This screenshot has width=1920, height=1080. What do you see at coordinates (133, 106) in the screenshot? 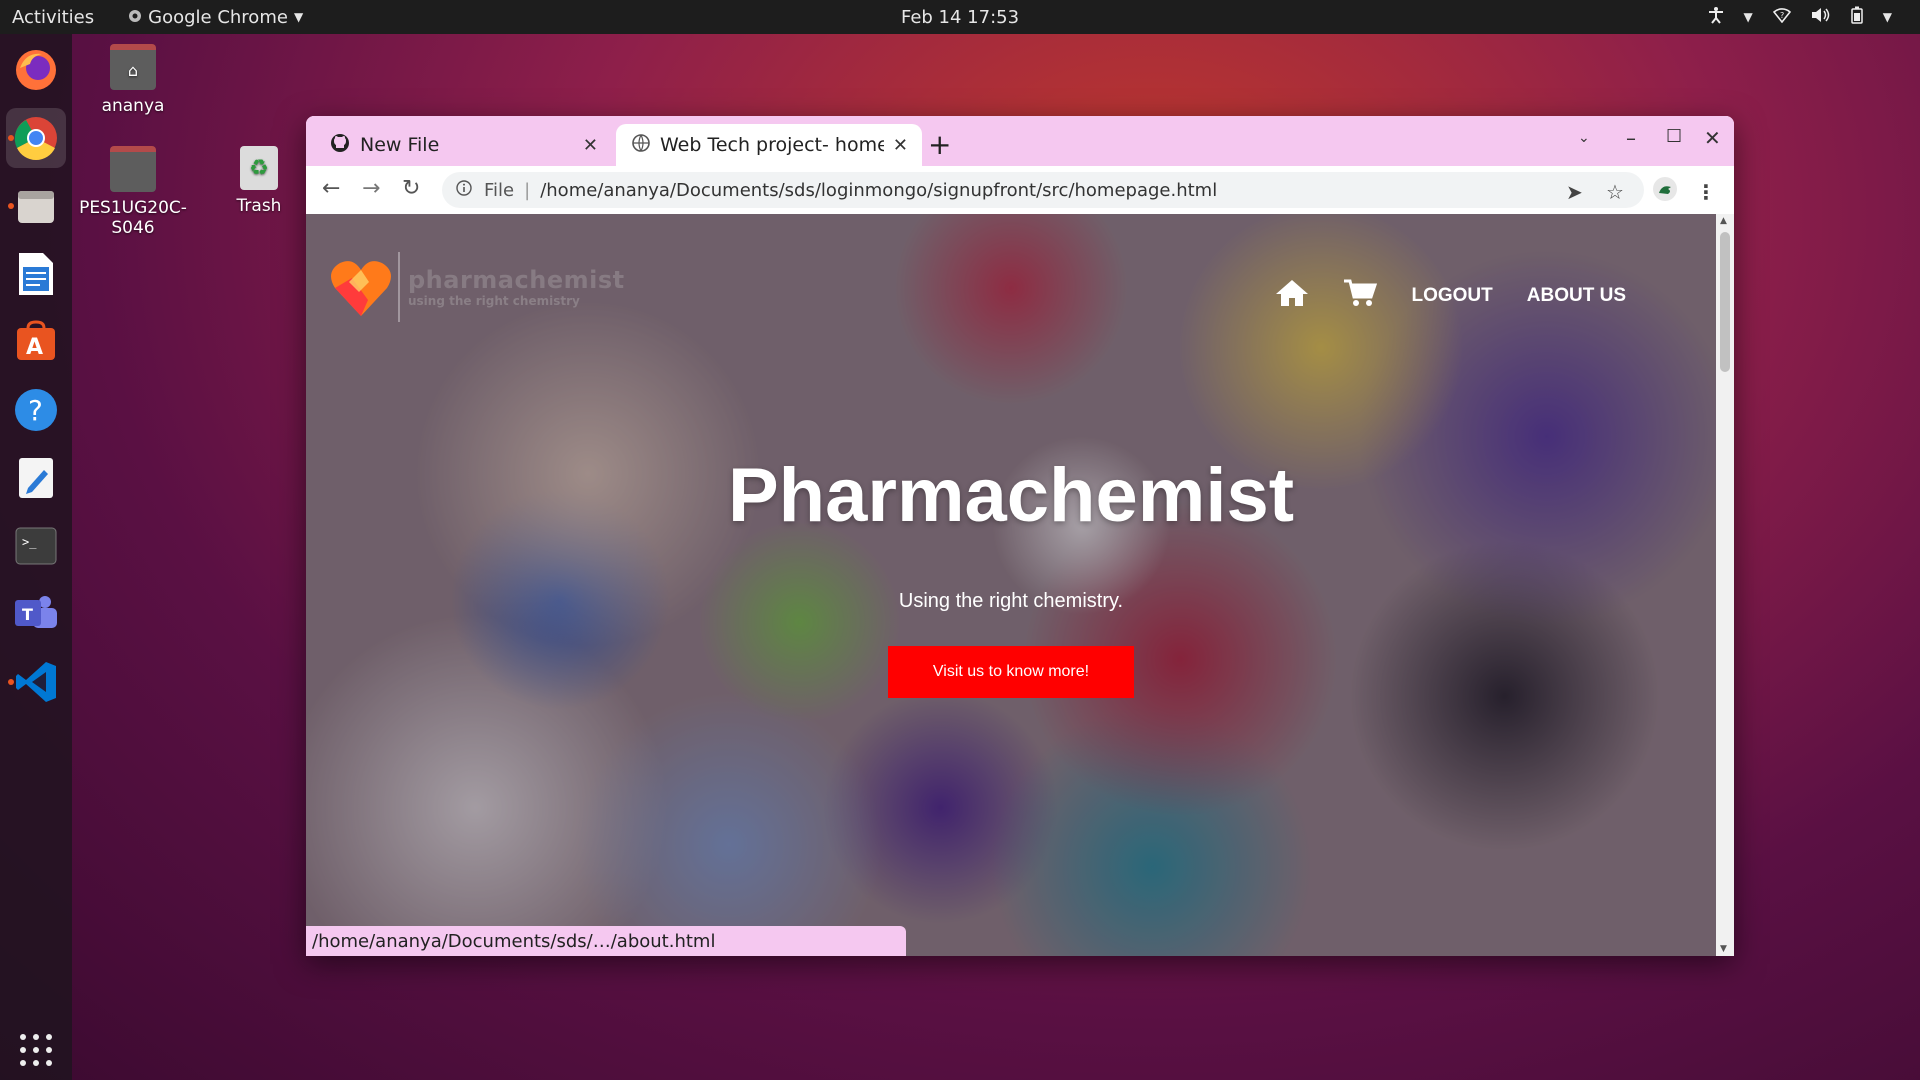
I see `desktop-icon-label: ananya` at bounding box center [133, 106].